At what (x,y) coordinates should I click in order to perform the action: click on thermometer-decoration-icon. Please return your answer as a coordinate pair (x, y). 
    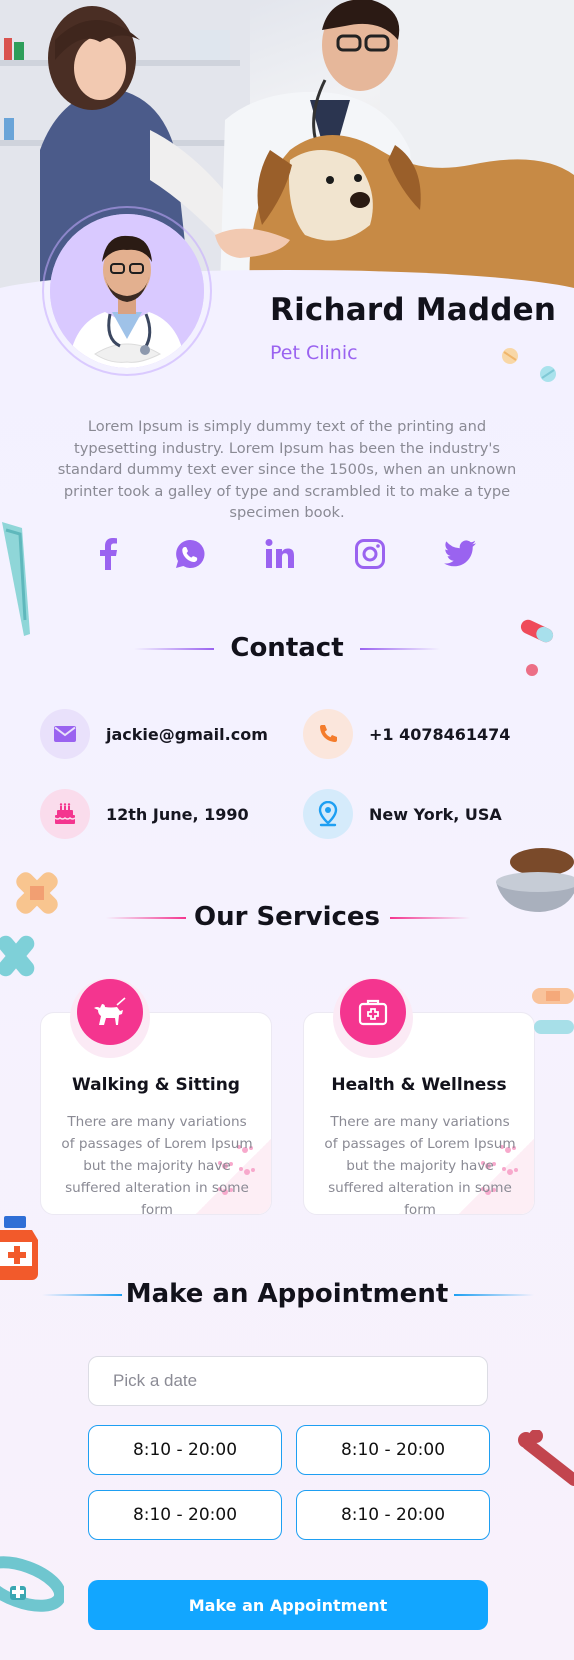
    Looking at the image, I should click on (16, 579).